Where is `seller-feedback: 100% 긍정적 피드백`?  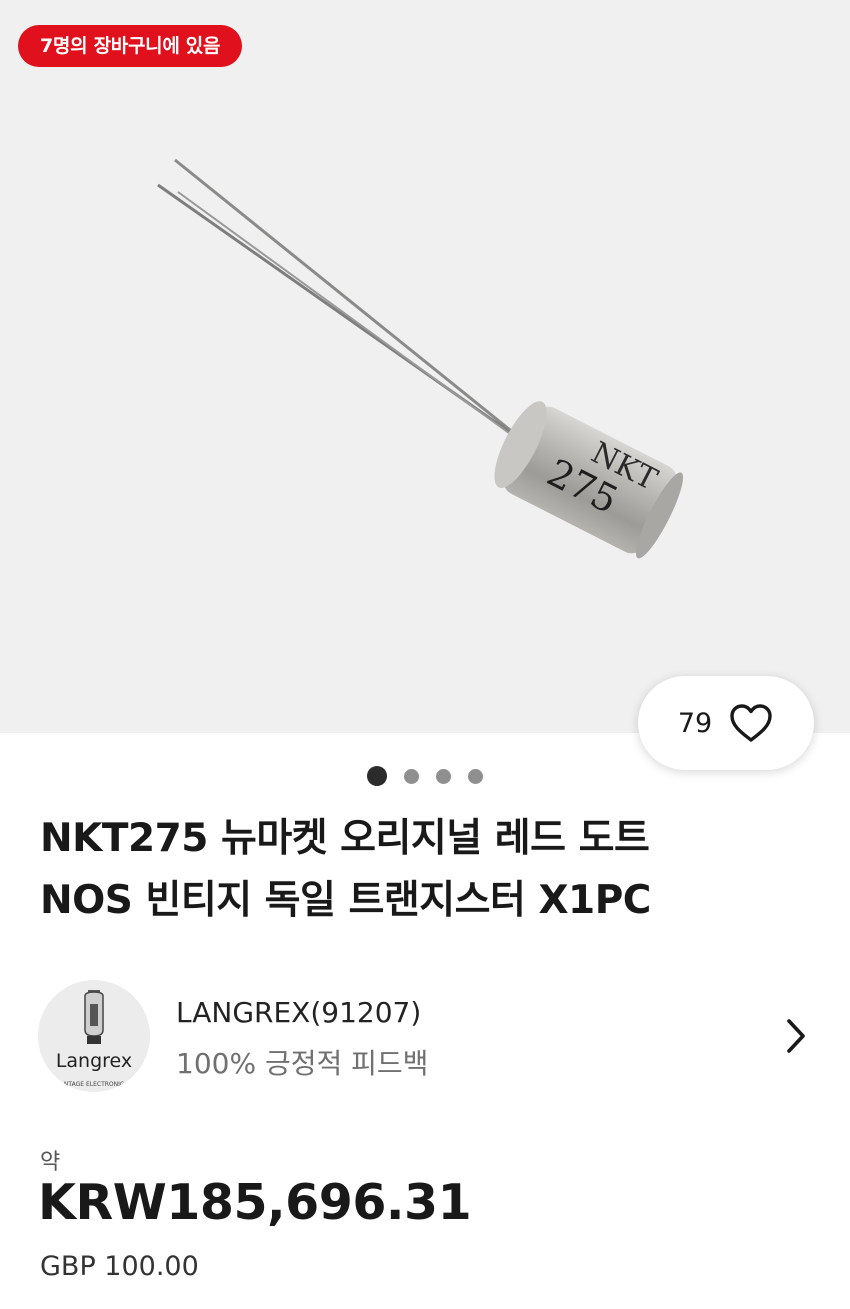
seller-feedback: 100% 긍정적 피드백 is located at coordinates (302, 1063).